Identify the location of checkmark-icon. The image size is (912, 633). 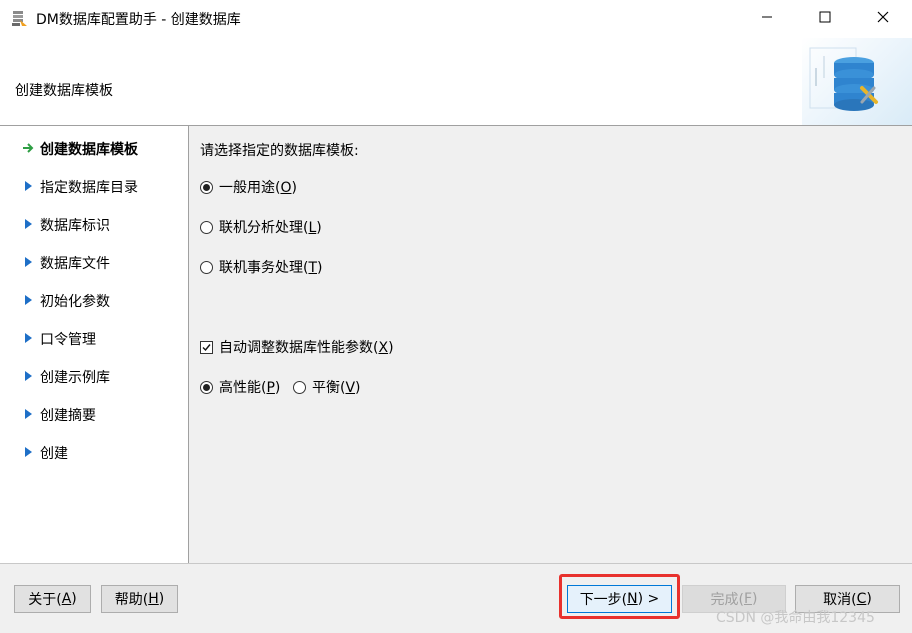
(206, 347).